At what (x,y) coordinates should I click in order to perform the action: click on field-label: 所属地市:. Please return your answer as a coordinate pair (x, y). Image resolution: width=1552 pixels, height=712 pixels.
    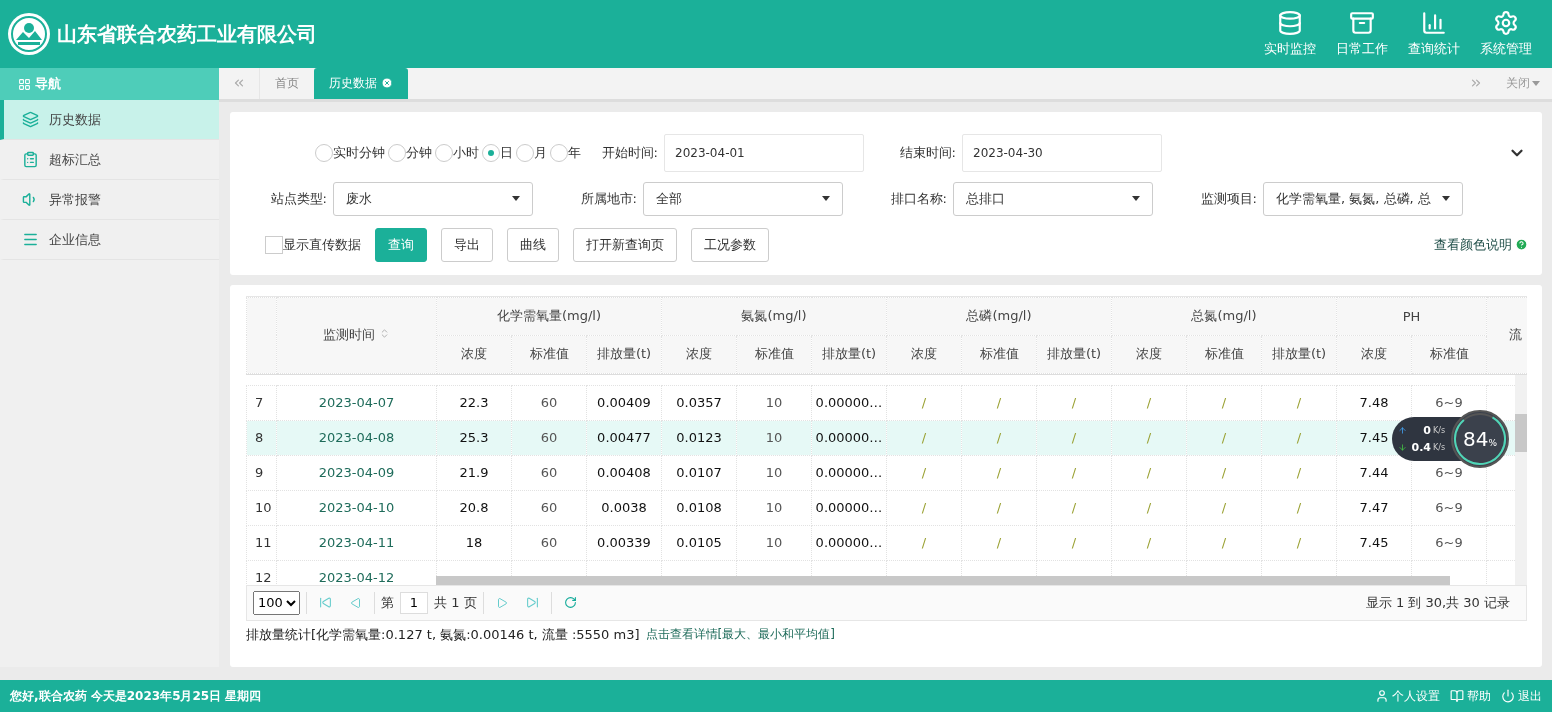
    Looking at the image, I should click on (608, 198).